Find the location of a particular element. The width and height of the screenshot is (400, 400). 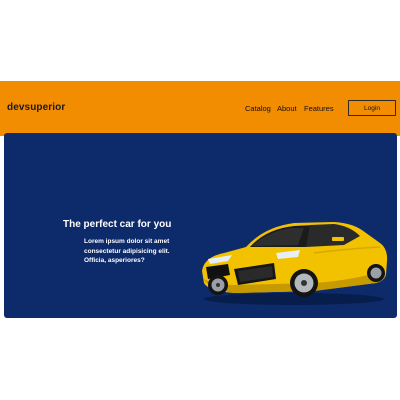

nav-link-catalog: Catalog is located at coordinates (258, 108).